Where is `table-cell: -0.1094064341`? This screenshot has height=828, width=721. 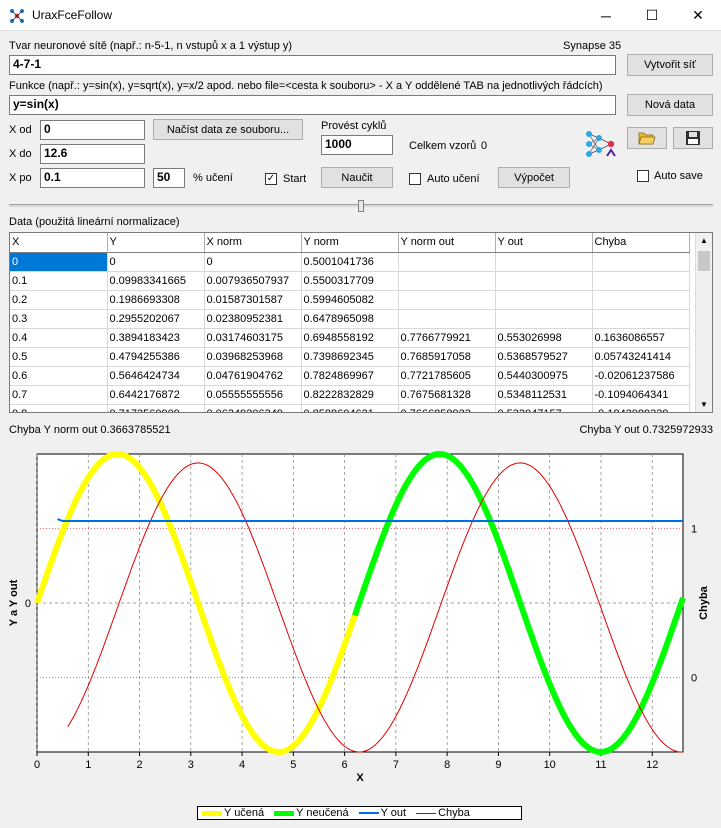 table-cell: -0.1094064341 is located at coordinates (641, 395).